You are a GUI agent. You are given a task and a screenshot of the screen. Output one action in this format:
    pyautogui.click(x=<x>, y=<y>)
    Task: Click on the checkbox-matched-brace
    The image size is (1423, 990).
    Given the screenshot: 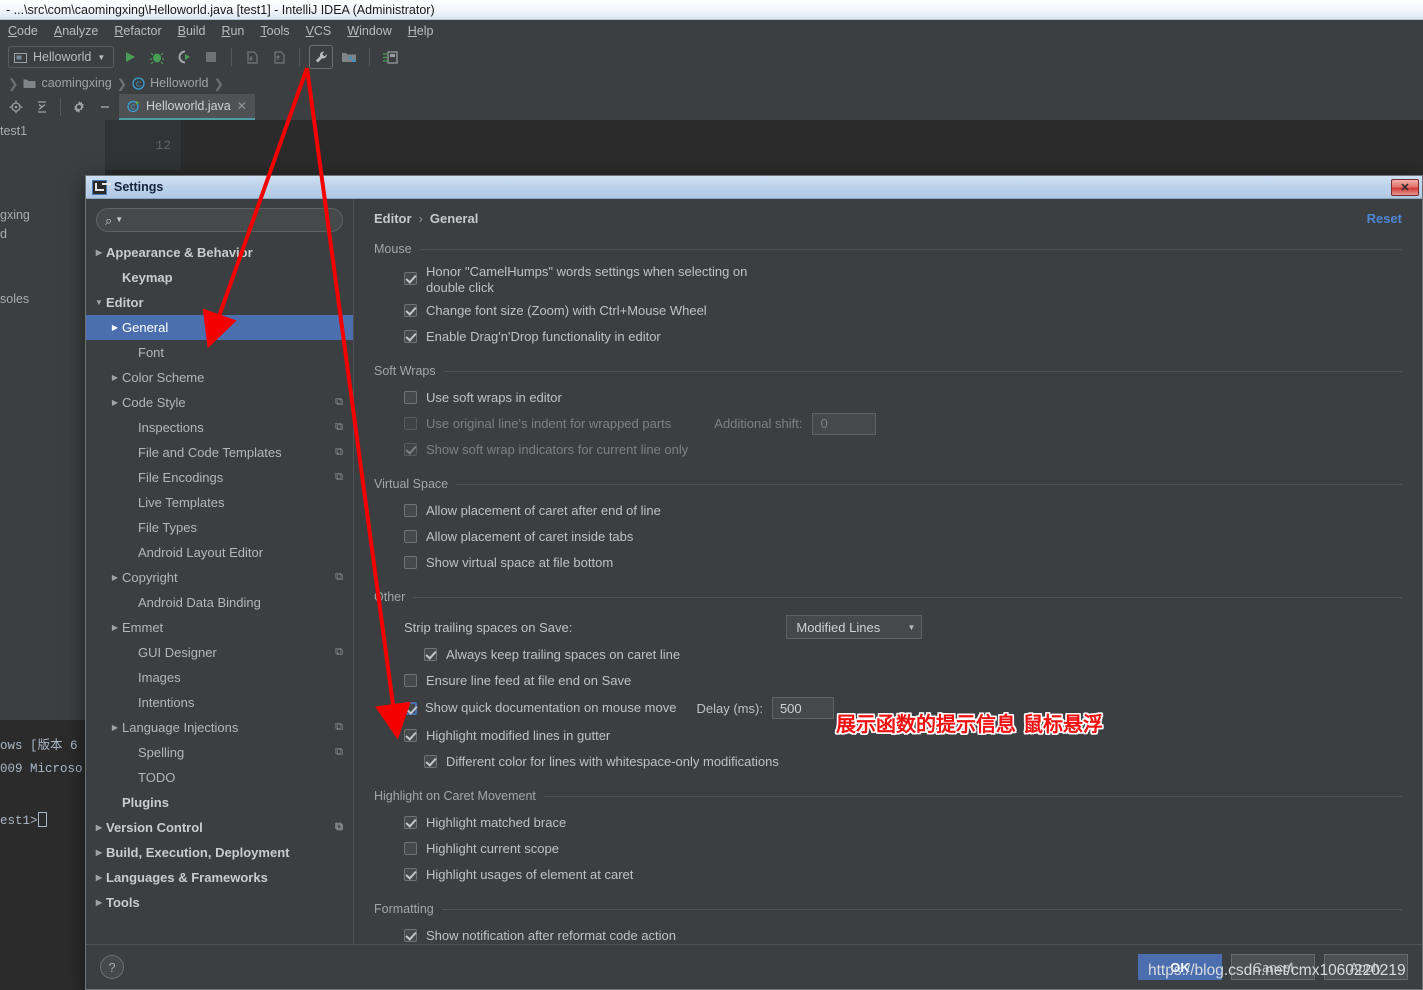 What is the action you would take?
    pyautogui.click(x=410, y=822)
    